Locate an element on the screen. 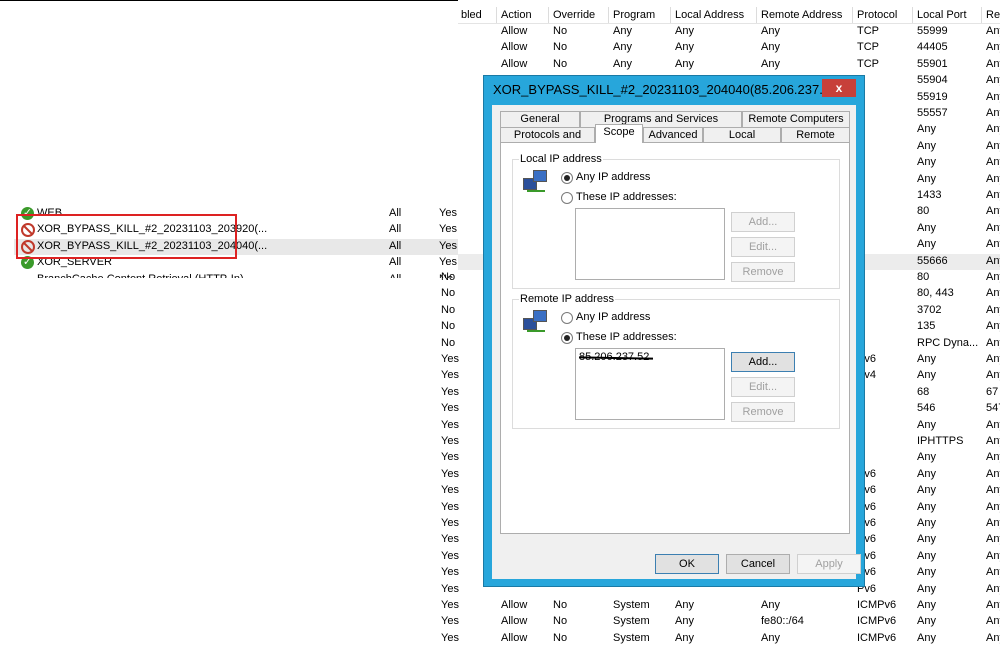 The height and width of the screenshot is (647, 1000). remote-these-ip-radio is located at coordinates (567, 338).